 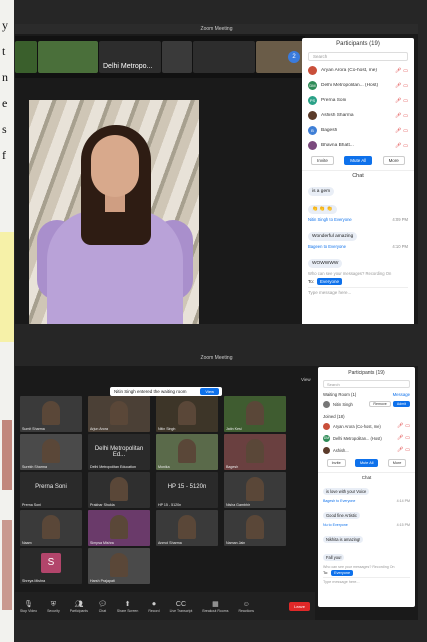 What do you see at coordinates (358, 130) in the screenshot?
I see `participant-row: B Bagesh 🎤︎ ▭` at bounding box center [358, 130].